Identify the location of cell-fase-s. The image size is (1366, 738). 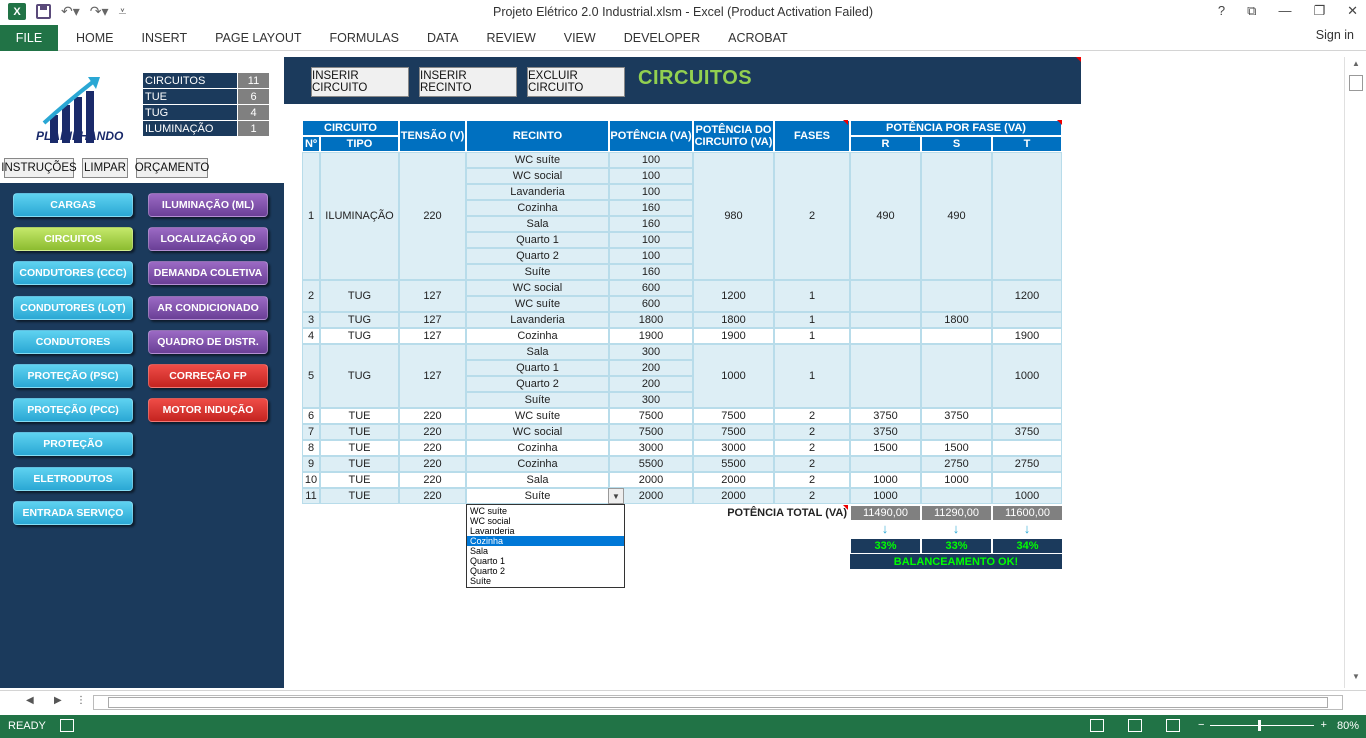
(956, 296).